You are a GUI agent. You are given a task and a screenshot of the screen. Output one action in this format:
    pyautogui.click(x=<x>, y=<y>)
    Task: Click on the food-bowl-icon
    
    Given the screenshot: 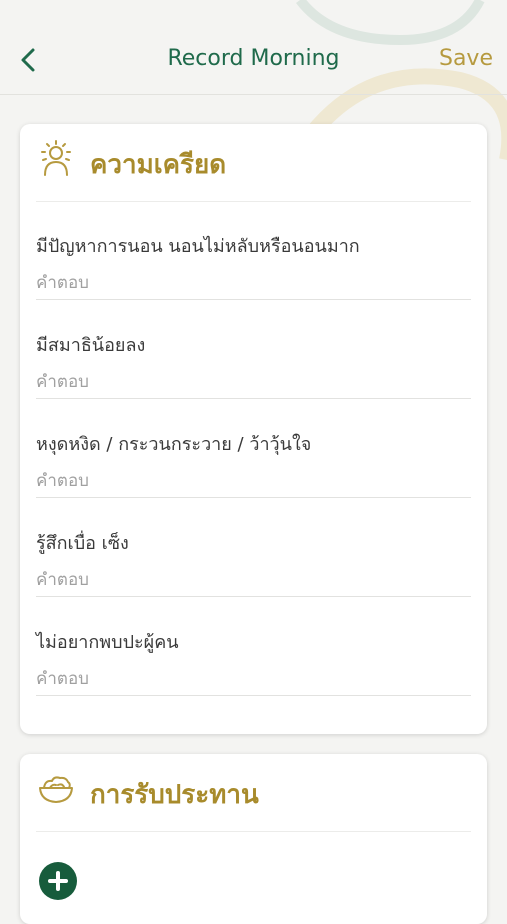 What is the action you would take?
    pyautogui.click(x=56, y=789)
    